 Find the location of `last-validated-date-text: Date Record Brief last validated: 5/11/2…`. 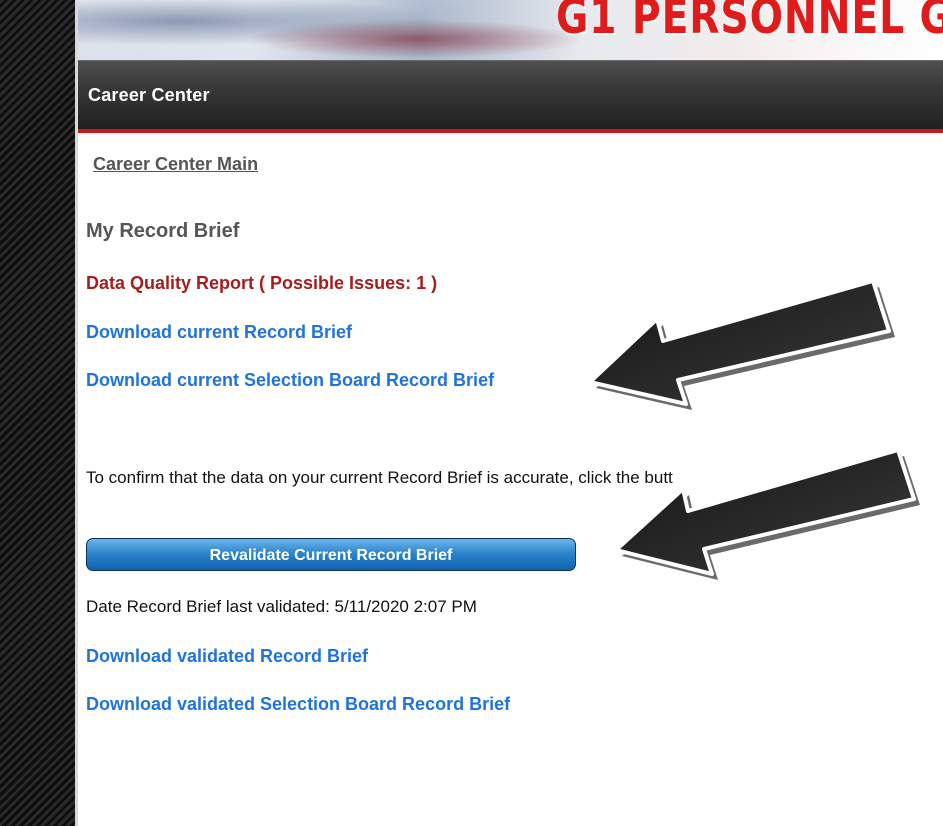

last-validated-date-text: Date Record Brief last validated: 5/11/2… is located at coordinates (281, 606).